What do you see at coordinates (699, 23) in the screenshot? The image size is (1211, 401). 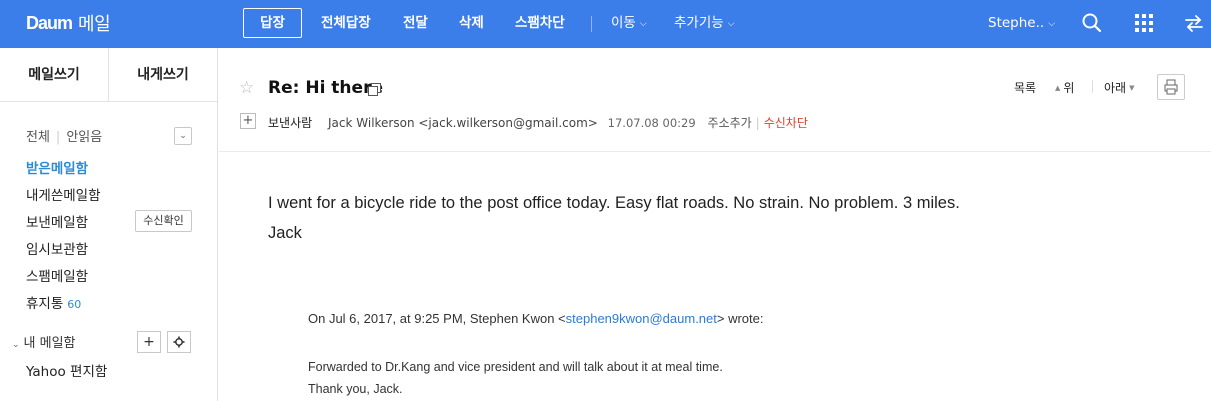 I see `more-features-label: 추가기능` at bounding box center [699, 23].